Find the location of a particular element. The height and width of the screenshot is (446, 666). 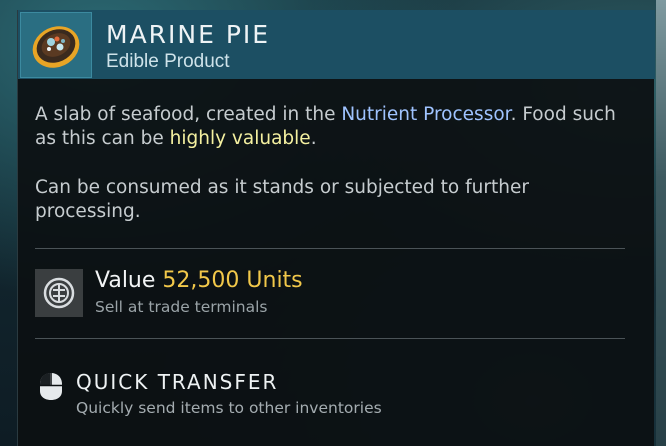

units-currency-icon is located at coordinates (59, 293).